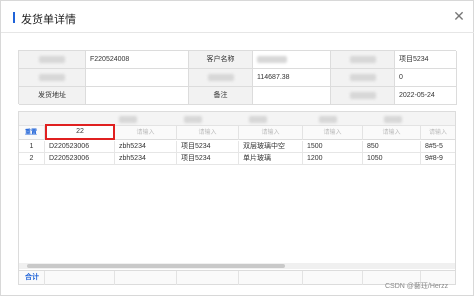 This screenshot has height=296, width=474. Describe the element at coordinates (14, 17) in the screenshot. I see `title-accent-bar` at that location.